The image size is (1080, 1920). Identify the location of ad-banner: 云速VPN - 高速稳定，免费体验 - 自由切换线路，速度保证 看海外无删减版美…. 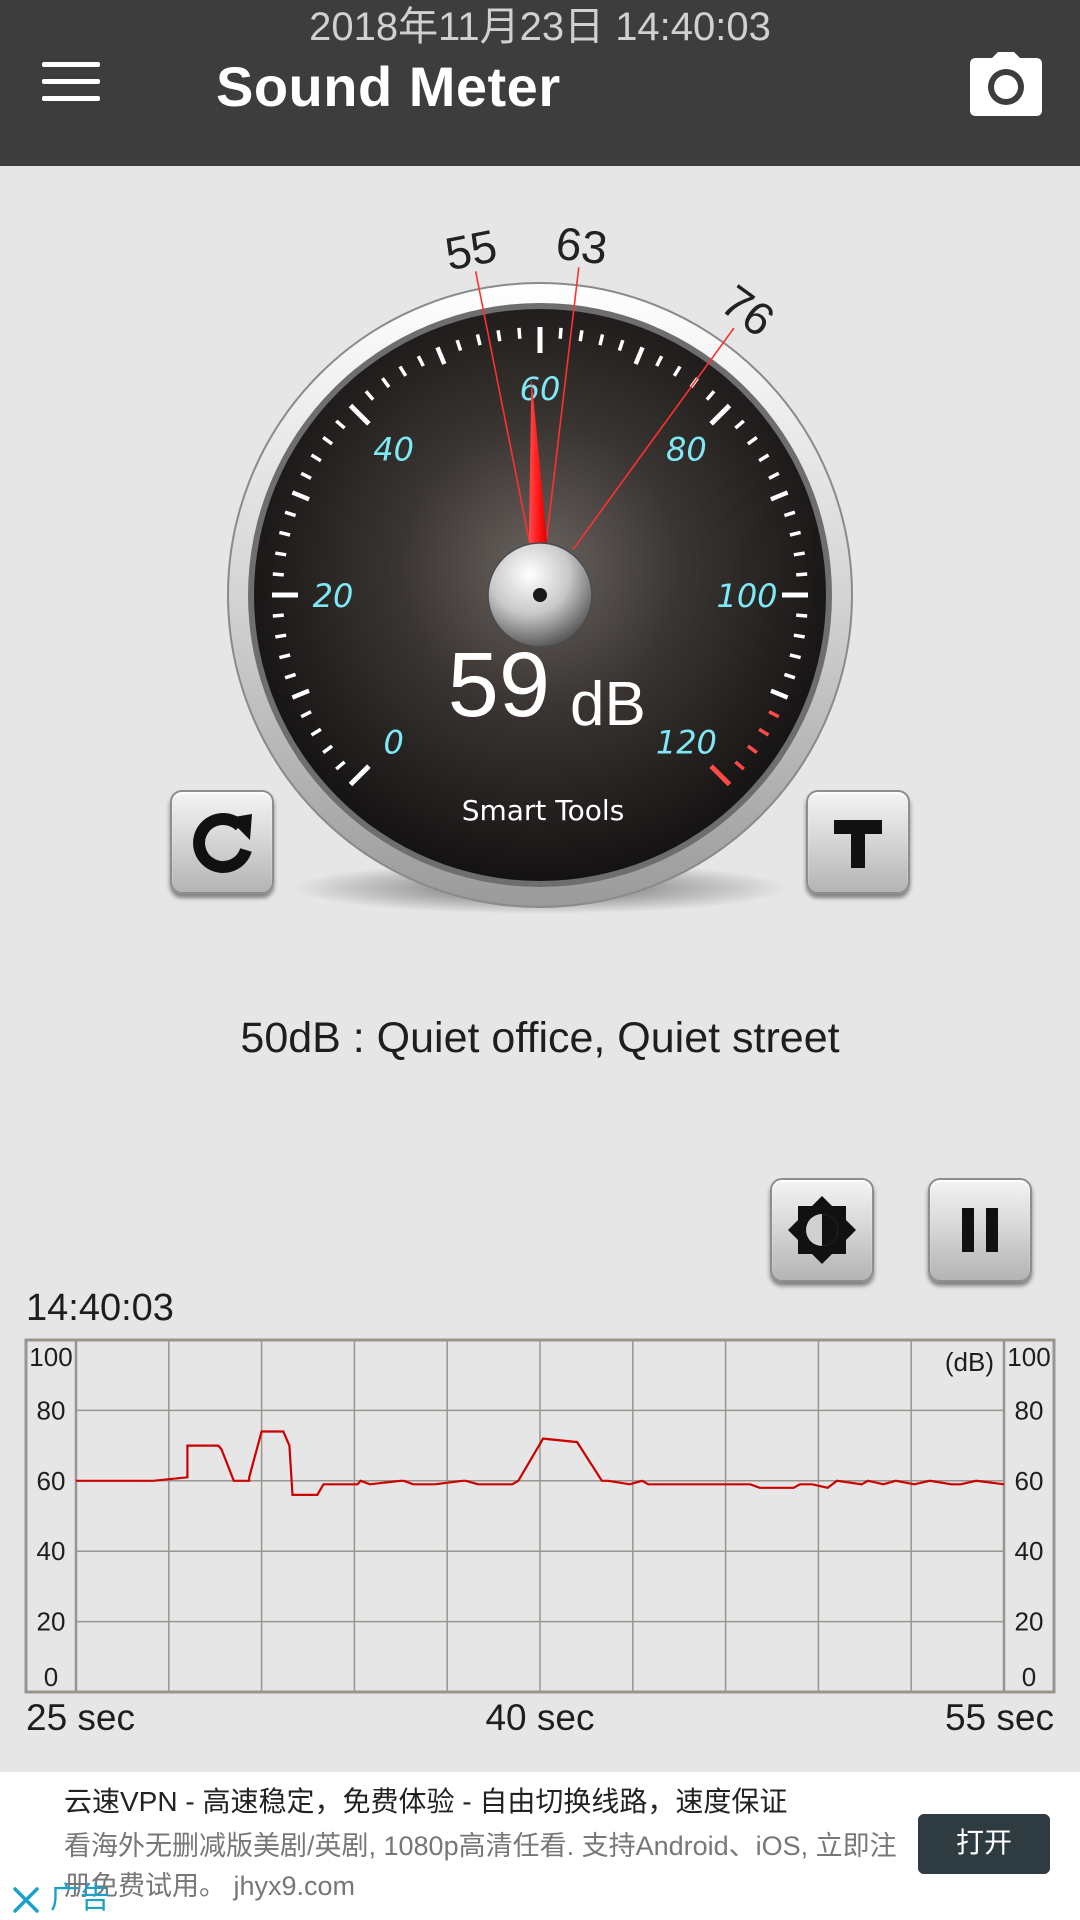
(540, 1846).